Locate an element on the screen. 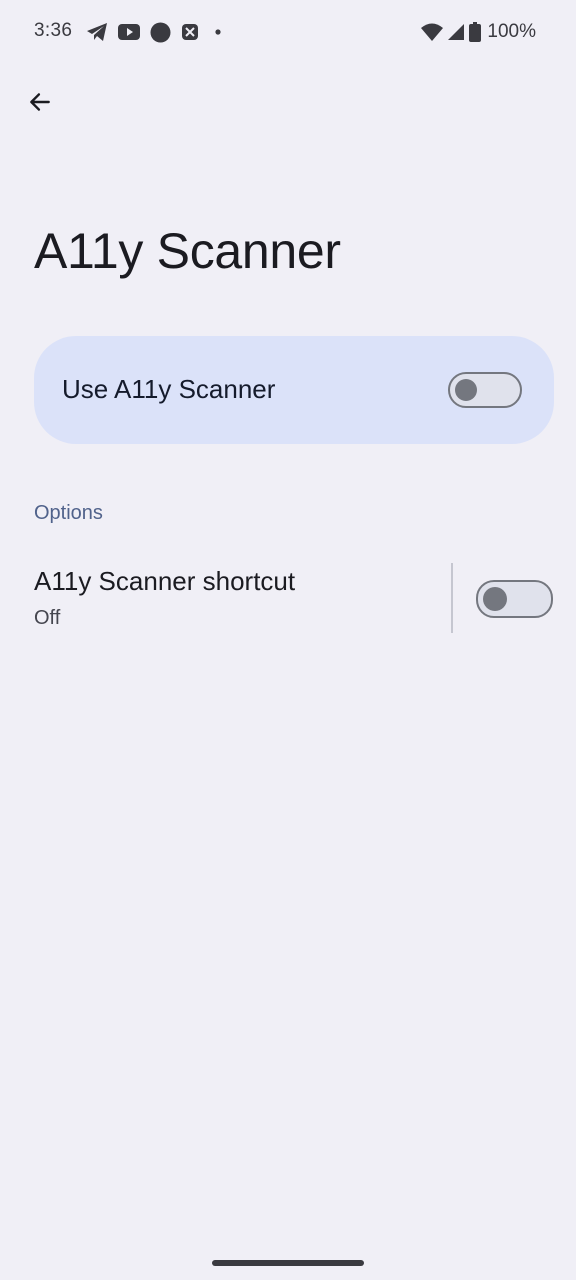  circle-app-icon is located at coordinates (160, 32).